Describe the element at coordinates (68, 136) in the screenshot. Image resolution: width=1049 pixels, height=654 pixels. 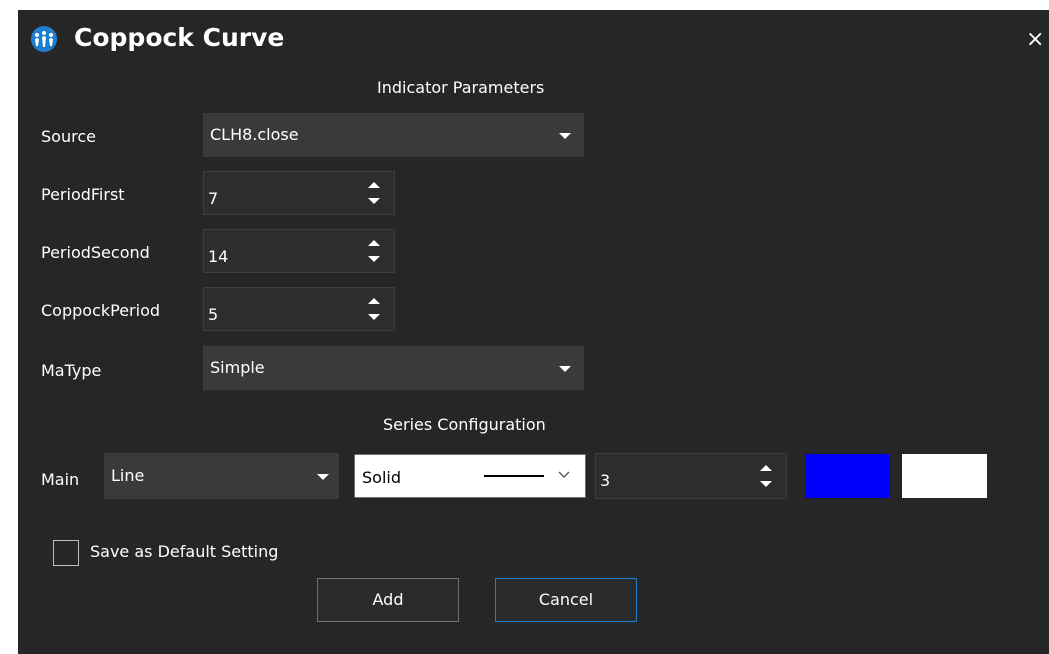
I see `source-label: Source` at that location.